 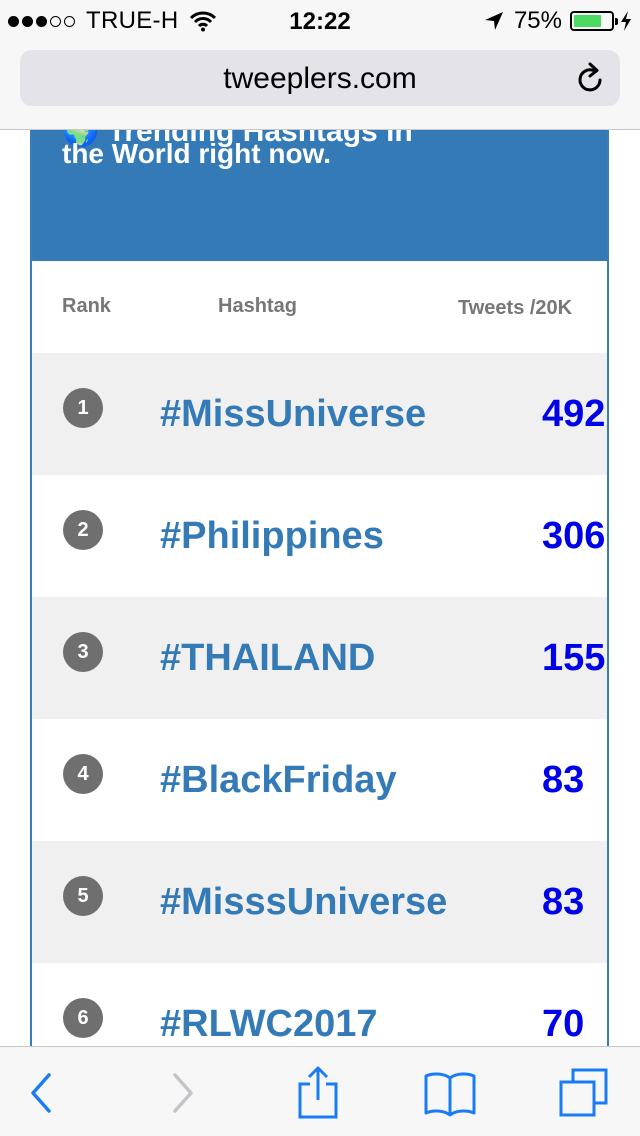 What do you see at coordinates (267, 658) in the screenshot?
I see `hashtag-link: #THAILAND` at bounding box center [267, 658].